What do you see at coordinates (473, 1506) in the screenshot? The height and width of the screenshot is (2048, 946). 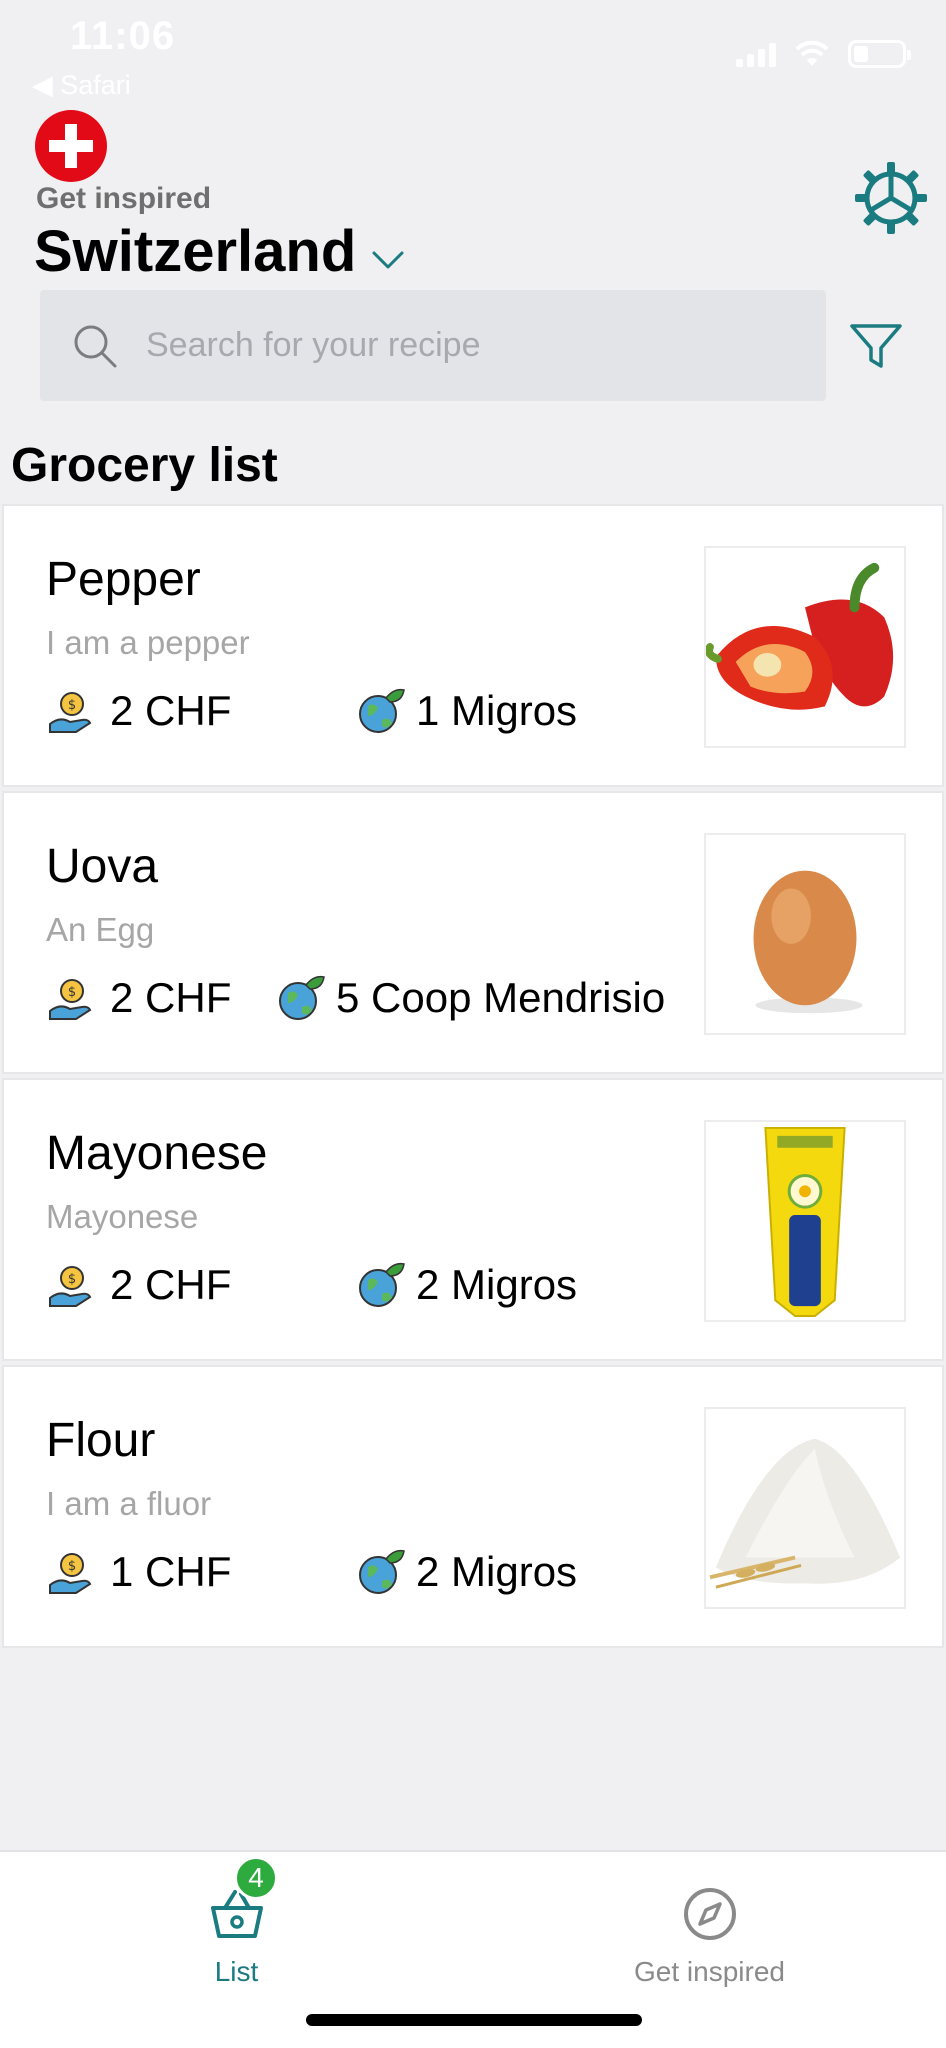 I see `list-item: Flour I am a fluor $ 1 CHF 2 Migros` at bounding box center [473, 1506].